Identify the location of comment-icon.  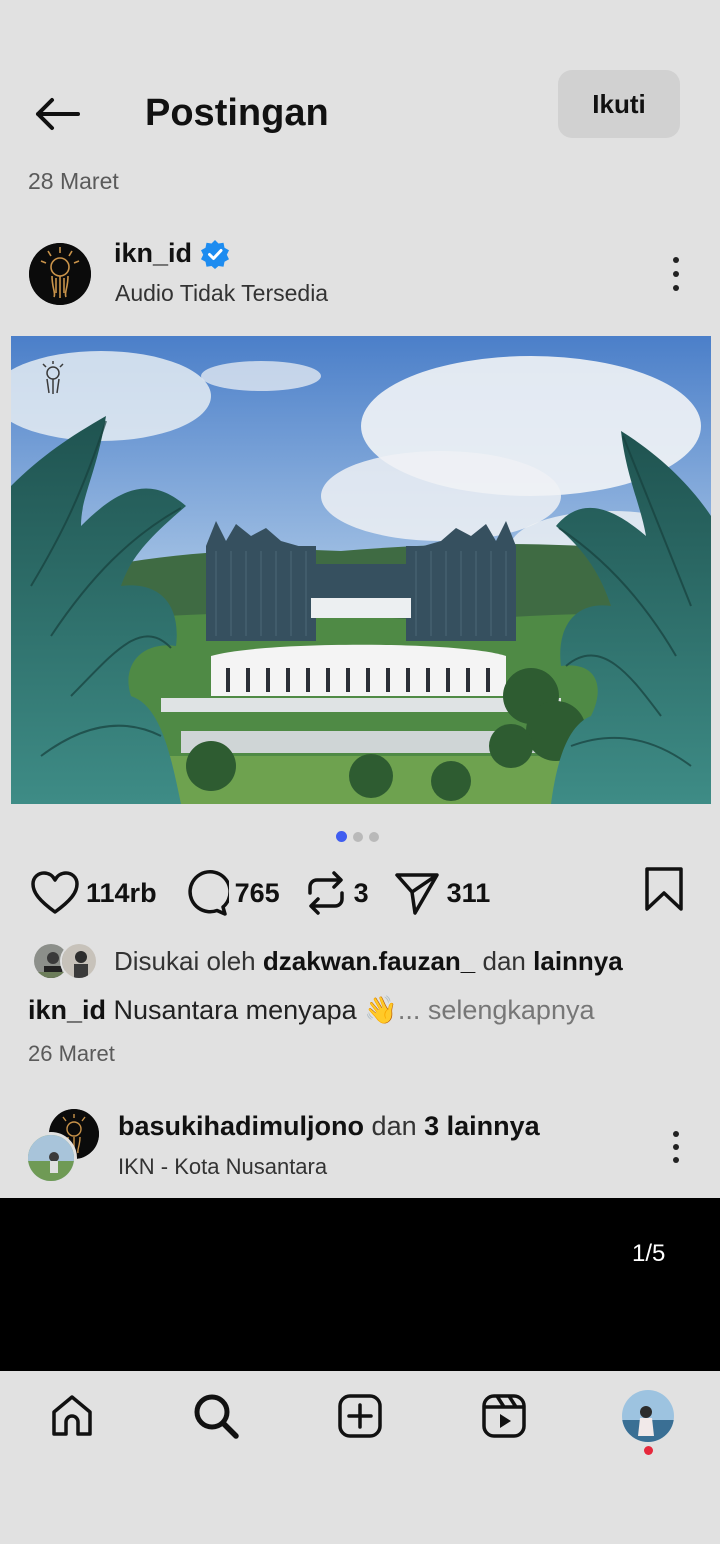
(208, 892).